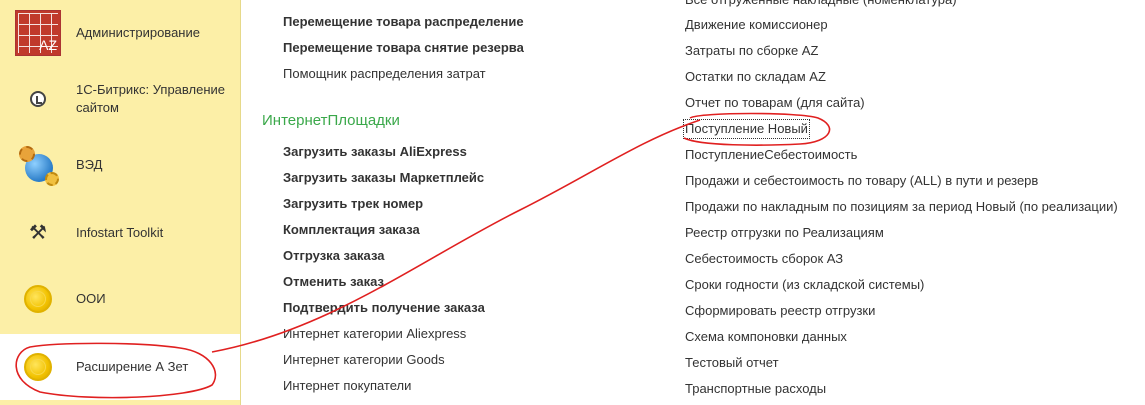  I want to click on report-link: Затраты по сборке AZ, so click(751, 51).